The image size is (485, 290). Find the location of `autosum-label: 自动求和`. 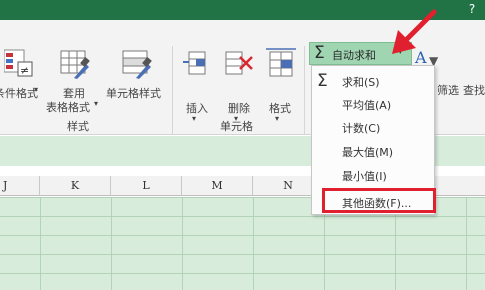

autosum-label: 自动求和 is located at coordinates (354, 55).